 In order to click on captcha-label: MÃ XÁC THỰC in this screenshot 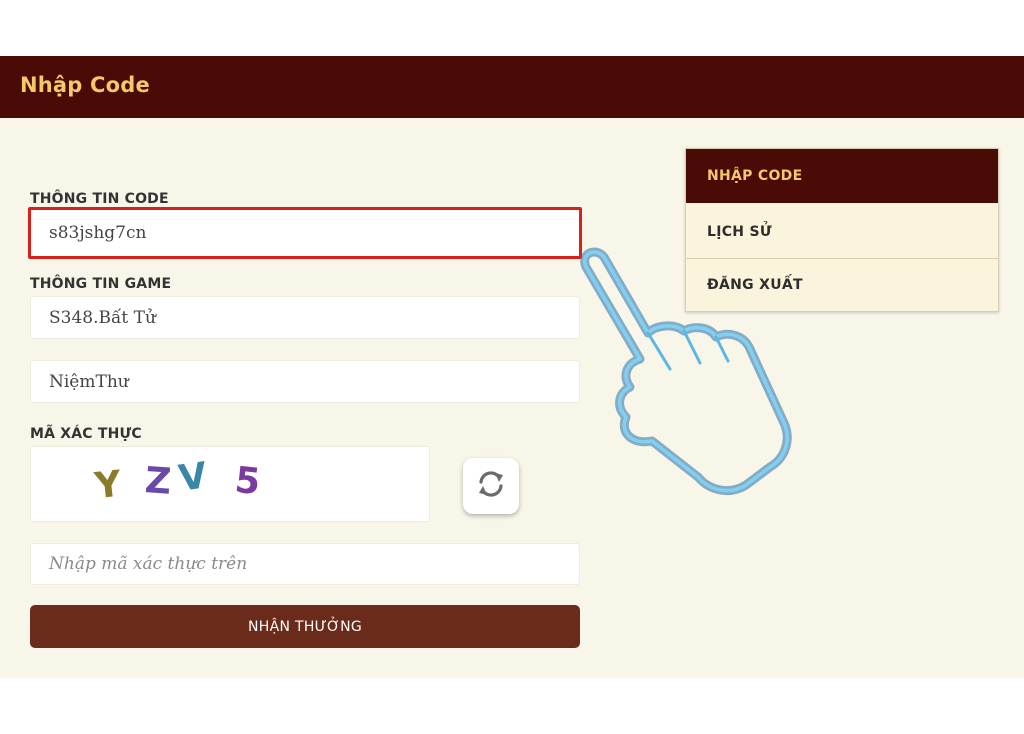, I will do `click(86, 434)`.